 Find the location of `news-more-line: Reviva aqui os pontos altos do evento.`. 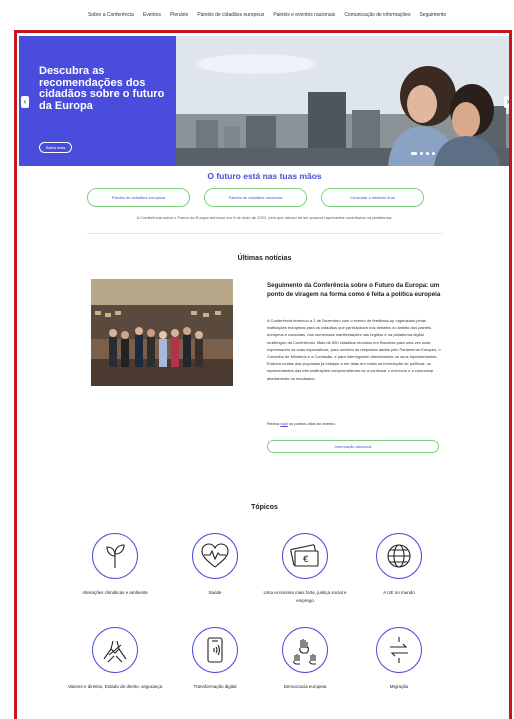

news-more-line: Reviva aqui os pontos altos do evento. is located at coordinates (354, 423).